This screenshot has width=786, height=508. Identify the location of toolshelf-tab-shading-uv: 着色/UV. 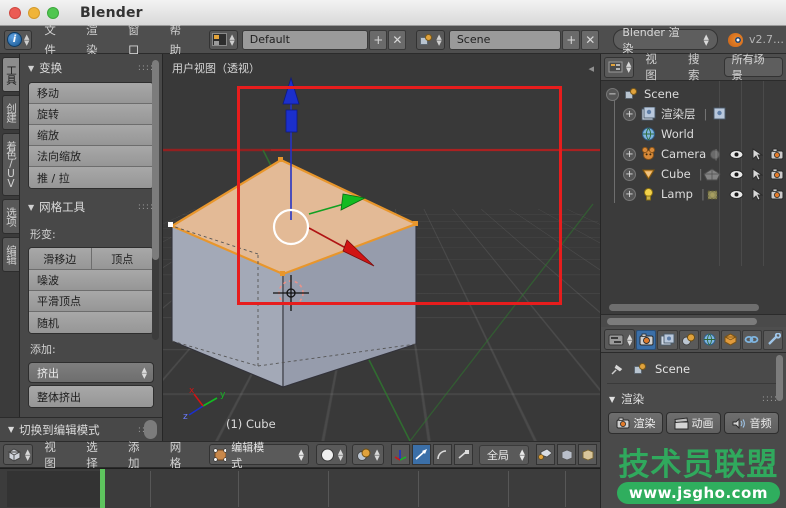
(10, 164).